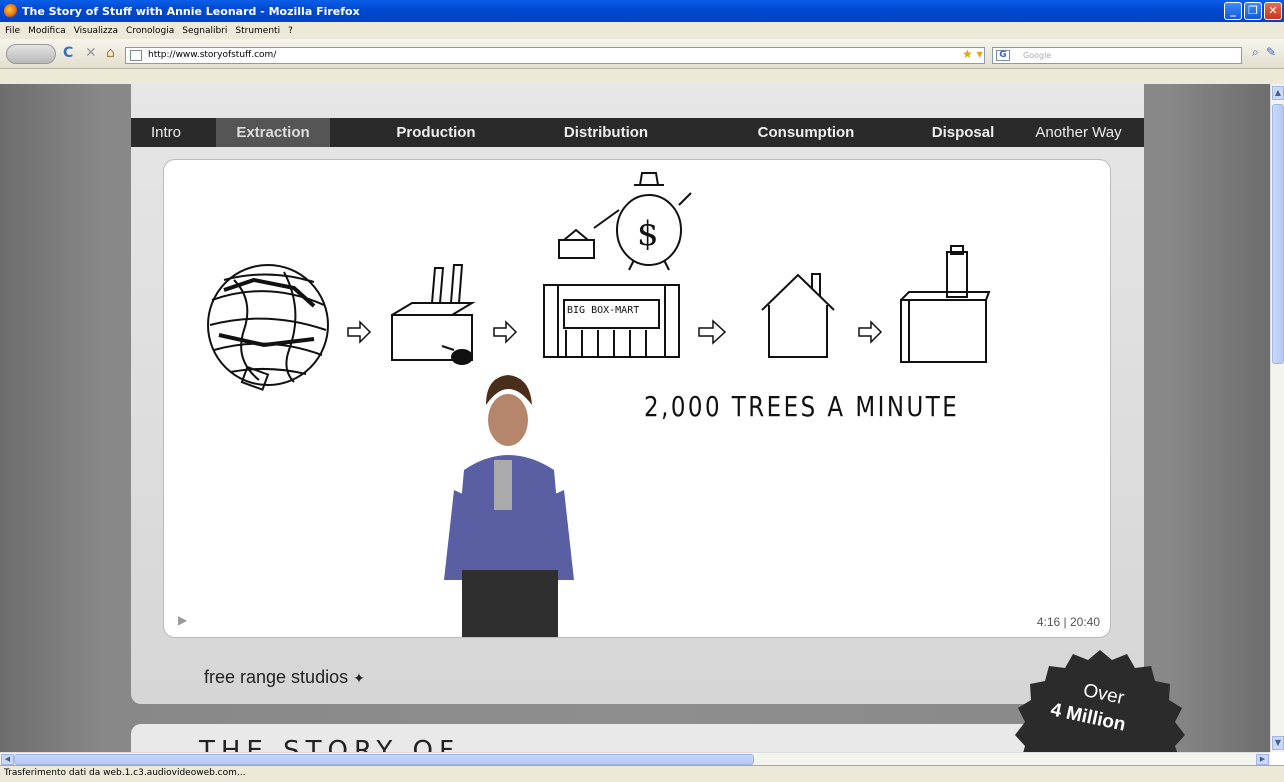  What do you see at coordinates (268, 327) in the screenshot?
I see `globe-icon` at bounding box center [268, 327].